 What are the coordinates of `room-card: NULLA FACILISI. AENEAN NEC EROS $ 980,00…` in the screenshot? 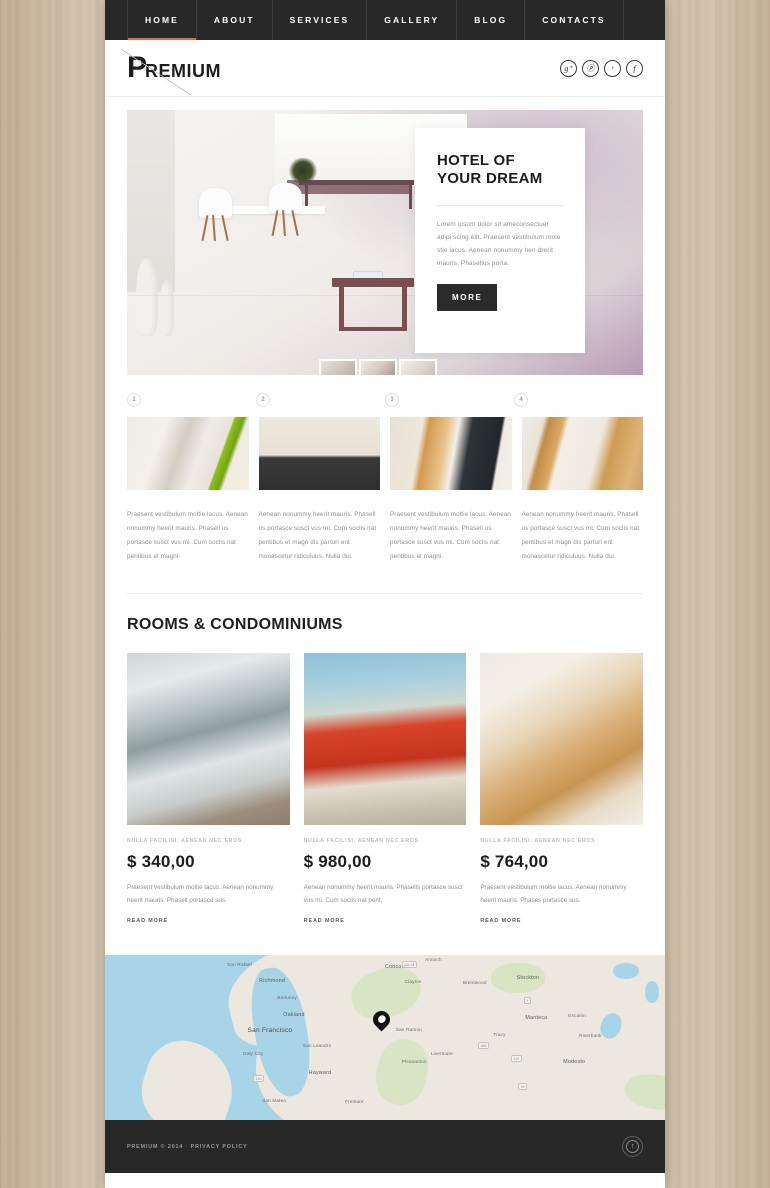 It's located at (385, 789).